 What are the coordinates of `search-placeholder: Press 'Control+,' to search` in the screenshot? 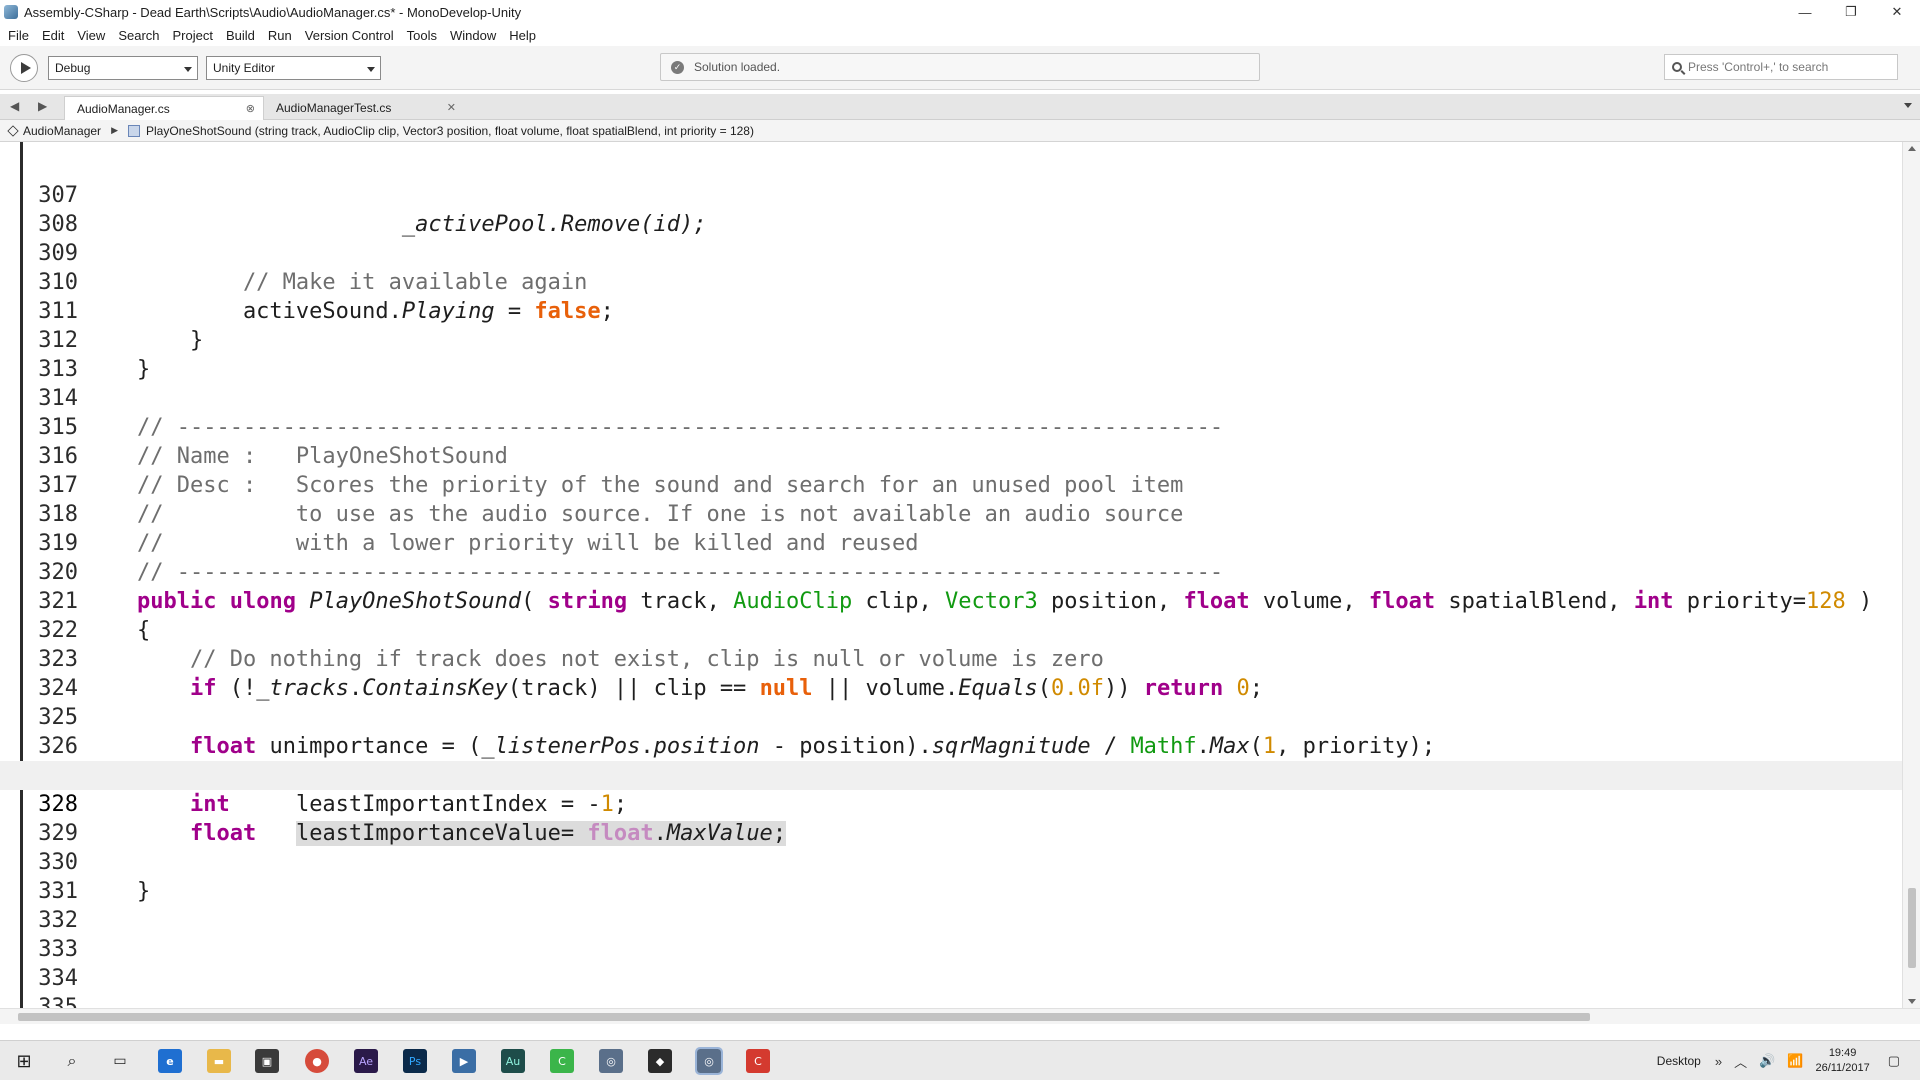 It's located at (1758, 67).